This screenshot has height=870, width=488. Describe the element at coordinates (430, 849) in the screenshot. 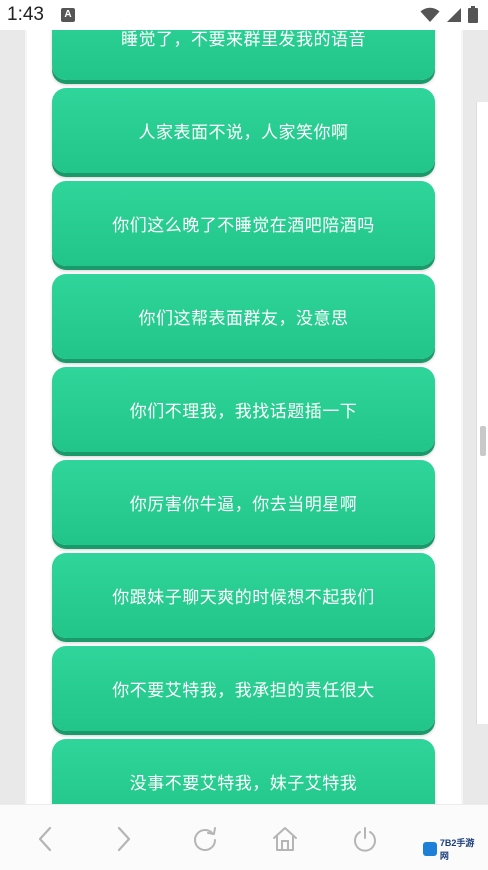

I see `watermark-logo-icon` at that location.